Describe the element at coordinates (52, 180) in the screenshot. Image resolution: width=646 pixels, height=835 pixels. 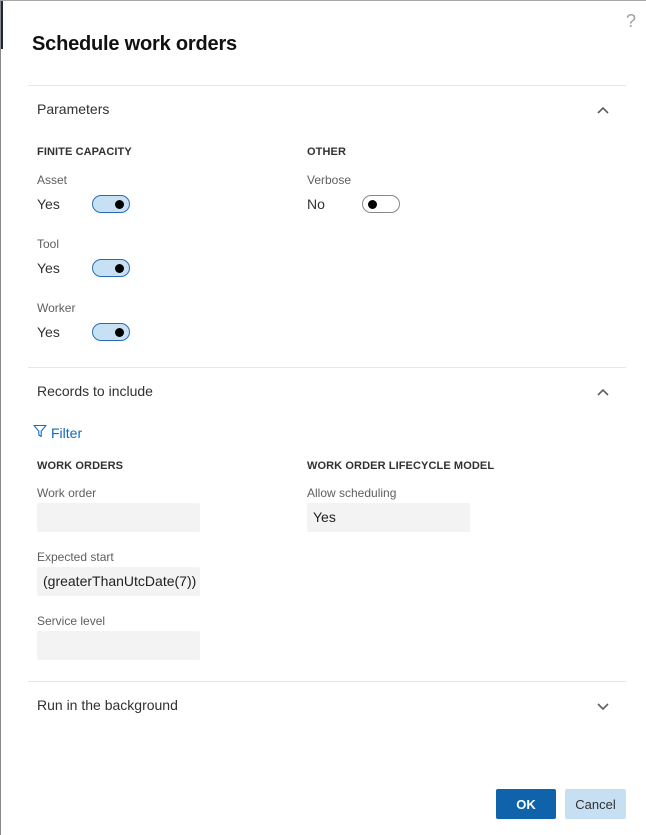
I see `field-label-asset: Asset` at that location.